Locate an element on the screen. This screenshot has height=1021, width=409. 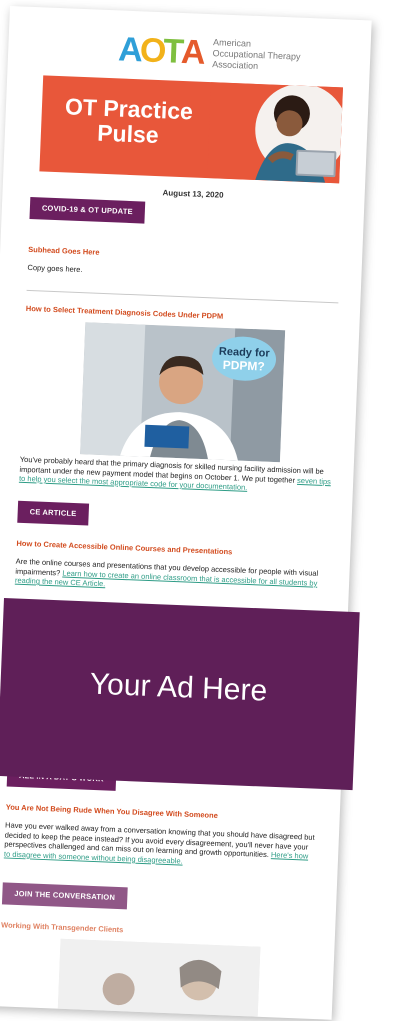
doctor-photo: Ready for PDPM? is located at coordinates (183, 392).